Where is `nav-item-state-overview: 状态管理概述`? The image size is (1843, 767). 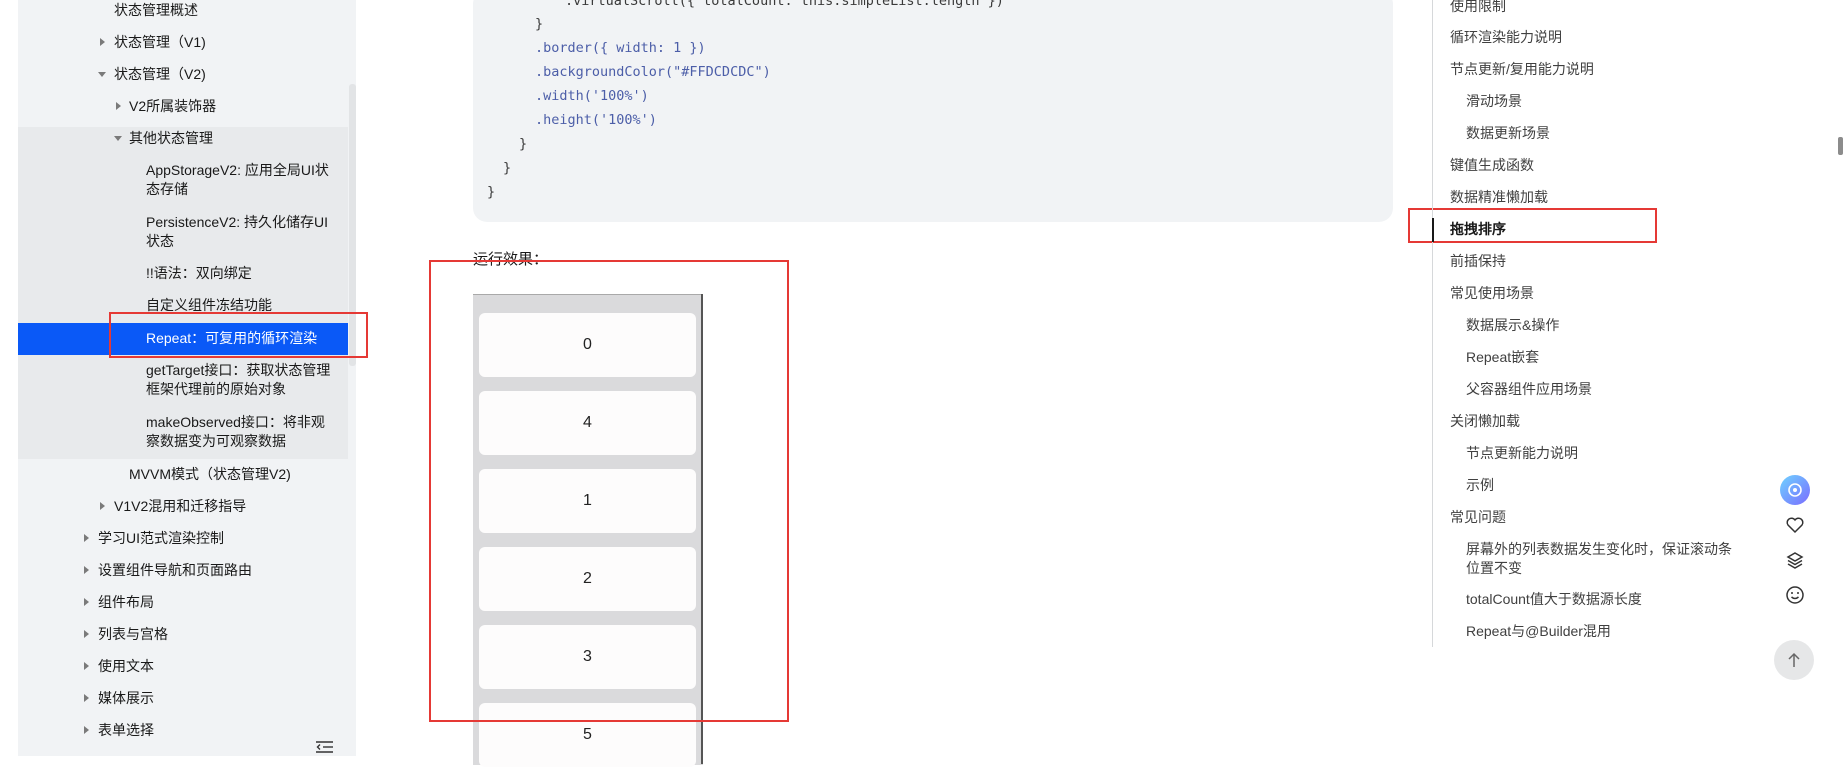 nav-item-state-overview: 状态管理概述 is located at coordinates (235, 10).